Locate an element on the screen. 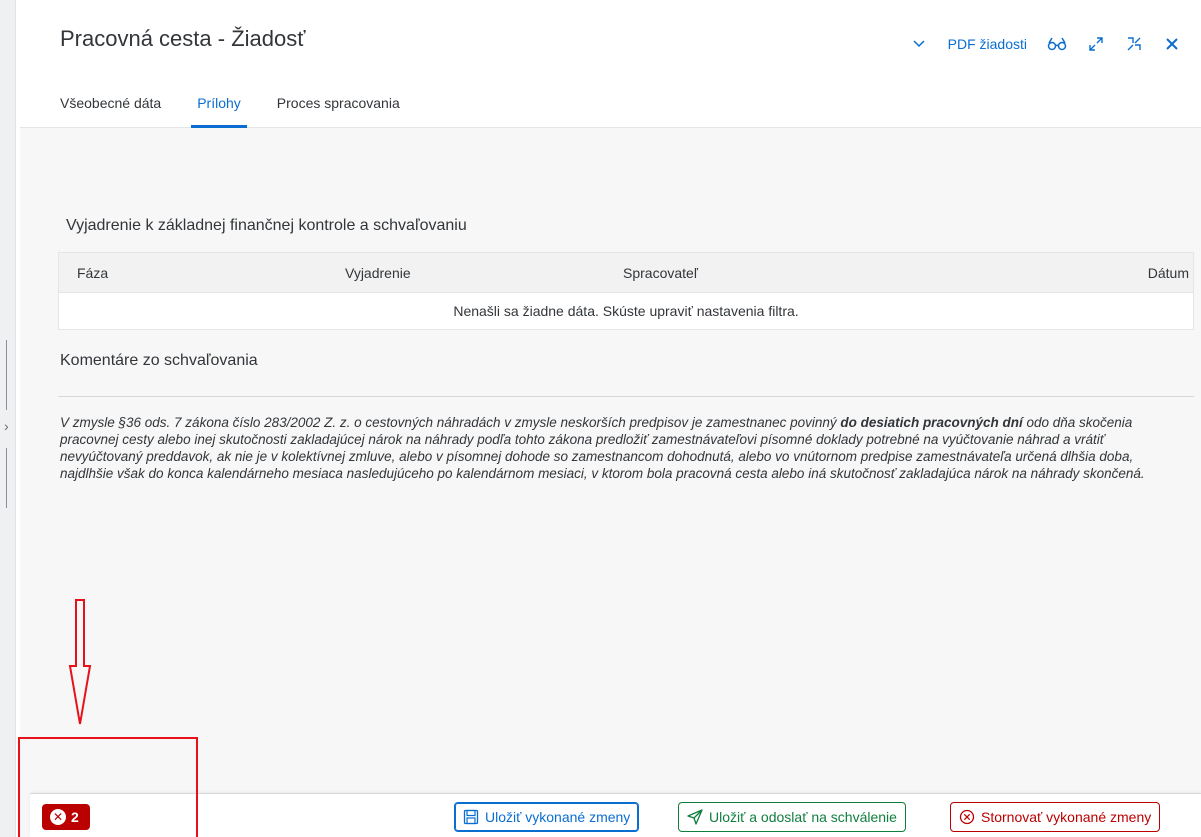 The image size is (1201, 837). fullscreen-button is located at coordinates (1096, 44).